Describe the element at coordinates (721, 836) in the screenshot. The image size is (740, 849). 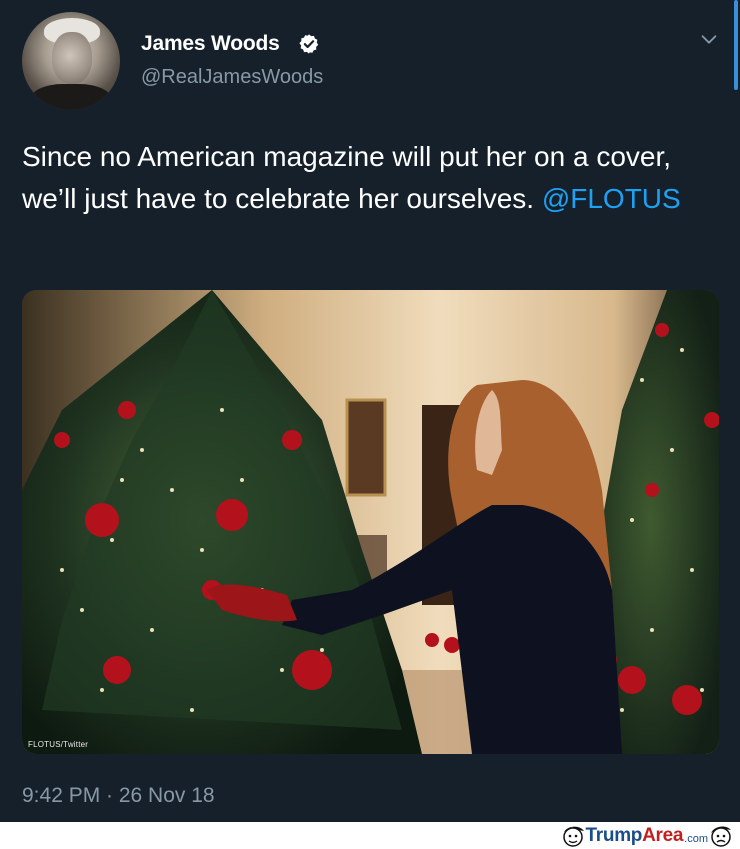
I see `mascot-right-icon` at that location.